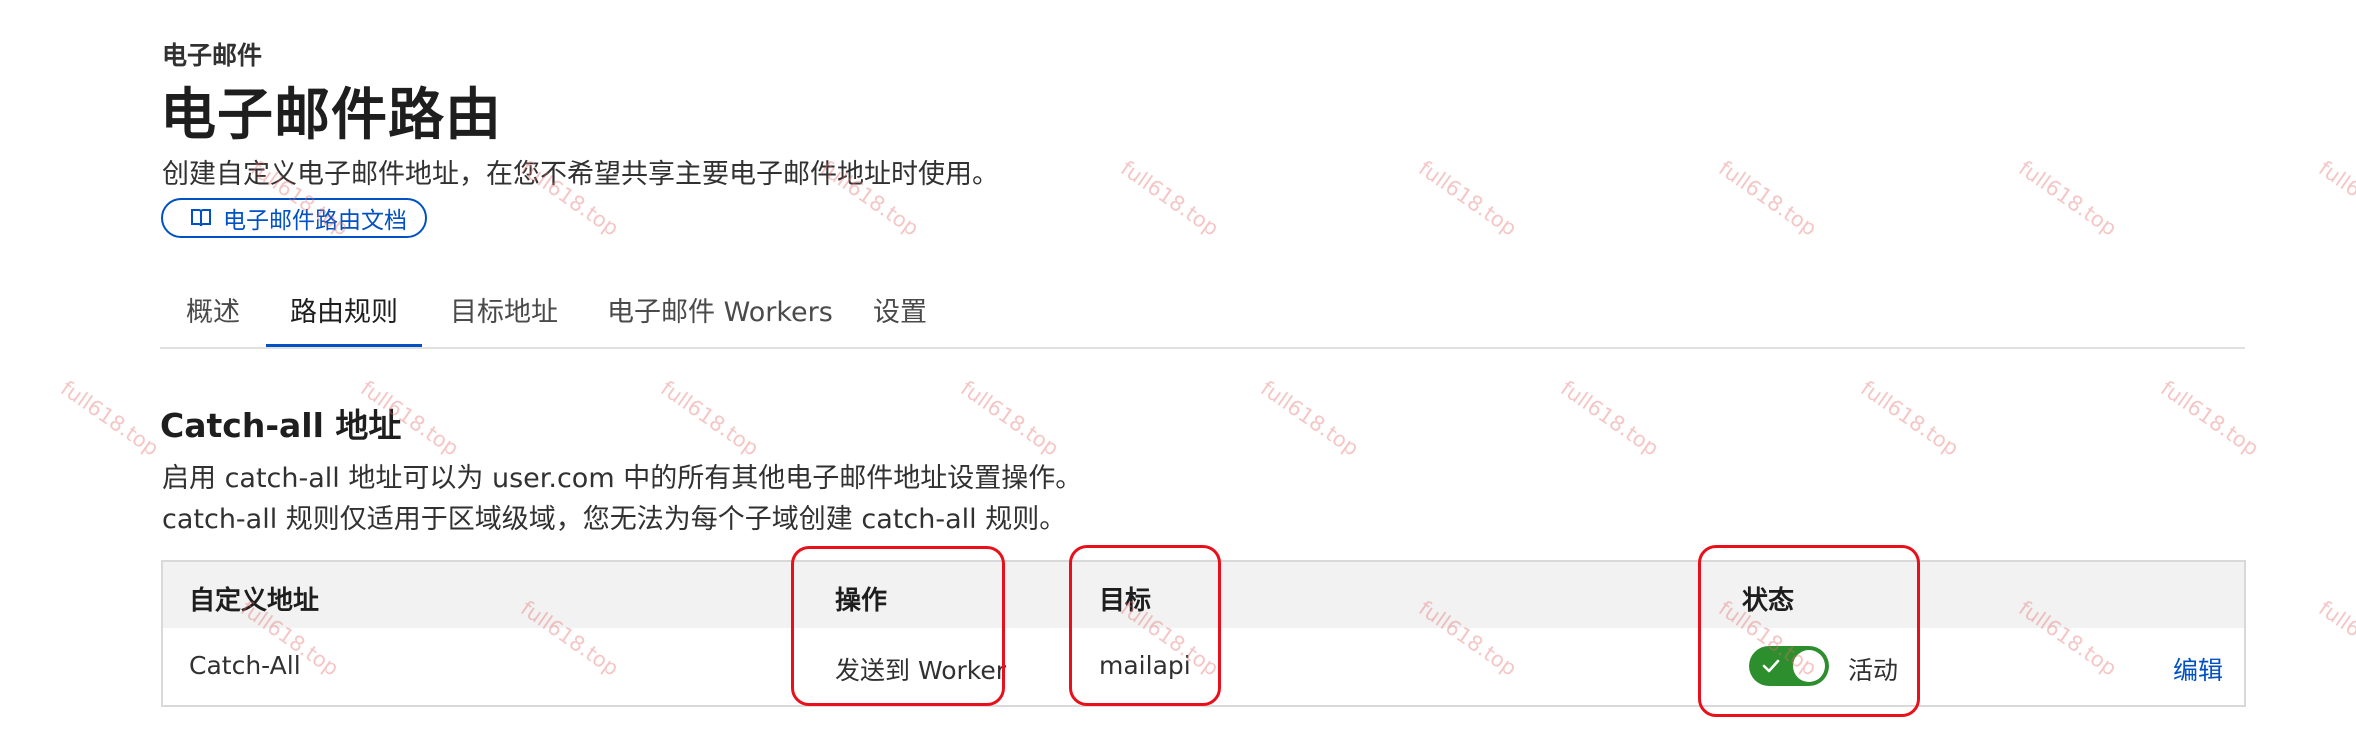  What do you see at coordinates (580, 174) in the screenshot?
I see `page-subtitle: 创建自定义电子邮件地址，在您不希望共享主要电子邮件地址时使用。` at bounding box center [580, 174].